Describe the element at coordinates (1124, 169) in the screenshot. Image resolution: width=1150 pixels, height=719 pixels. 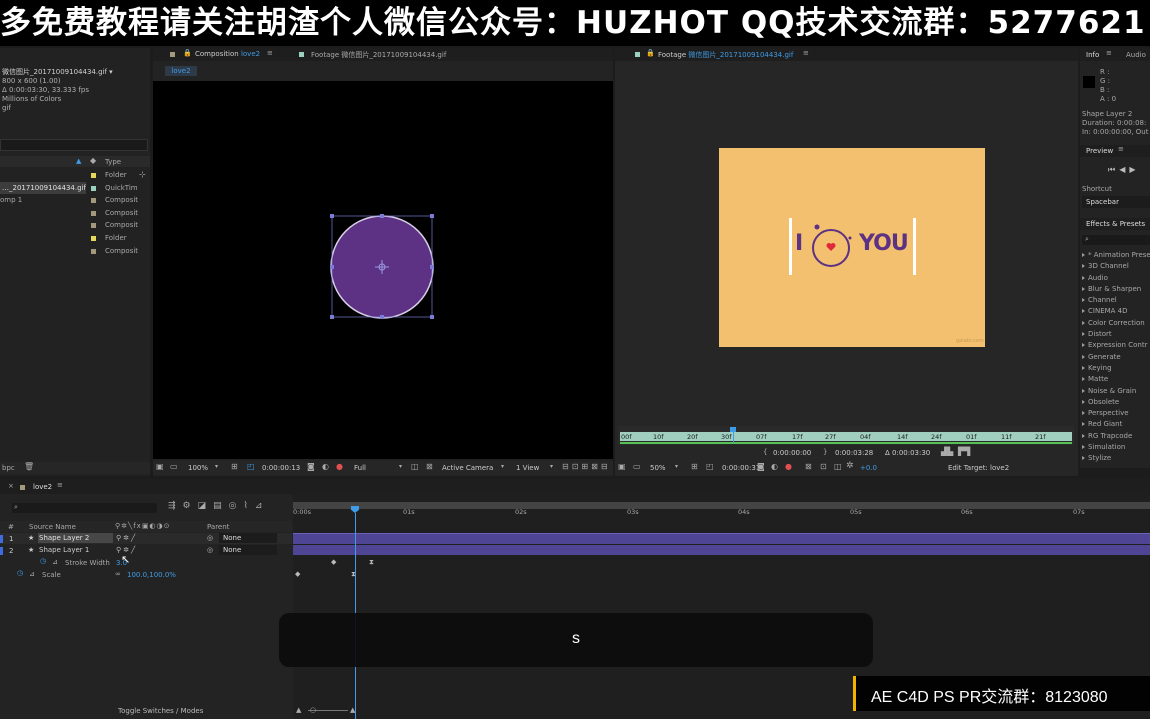
I see `prev-frame-icon: ◀` at that location.